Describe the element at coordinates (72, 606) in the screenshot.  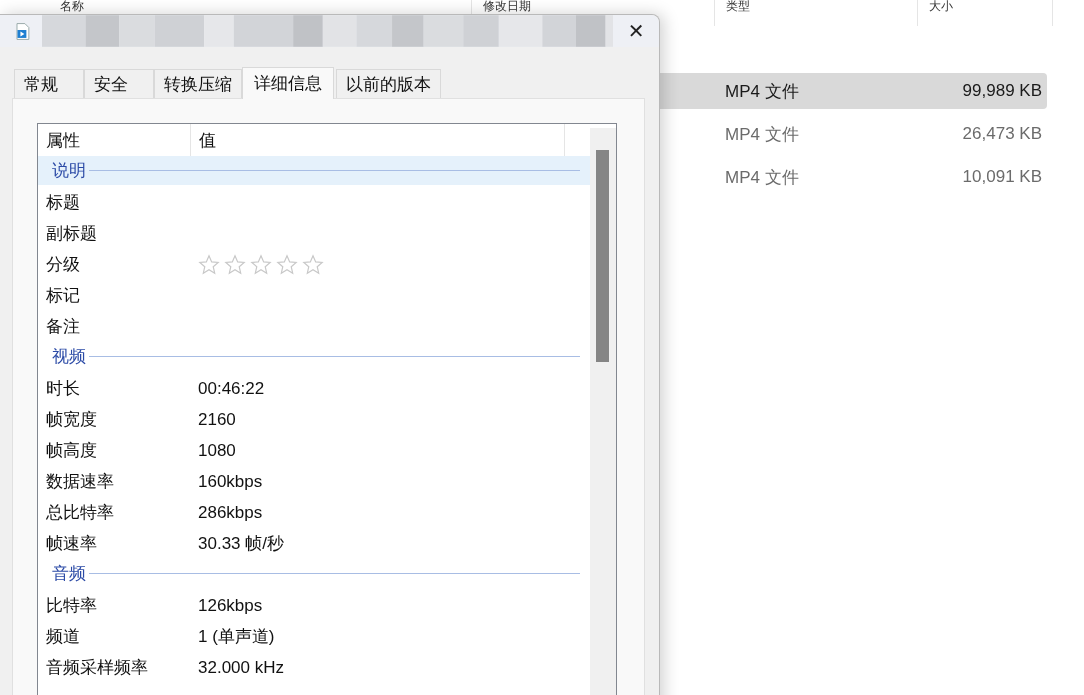
I see `property-name: 比特率` at that location.